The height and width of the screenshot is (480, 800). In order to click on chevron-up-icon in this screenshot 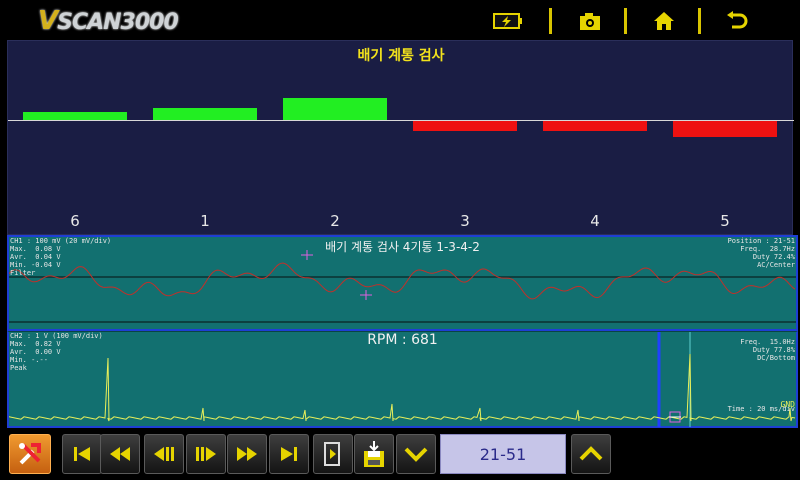, I will do `click(591, 454)`.